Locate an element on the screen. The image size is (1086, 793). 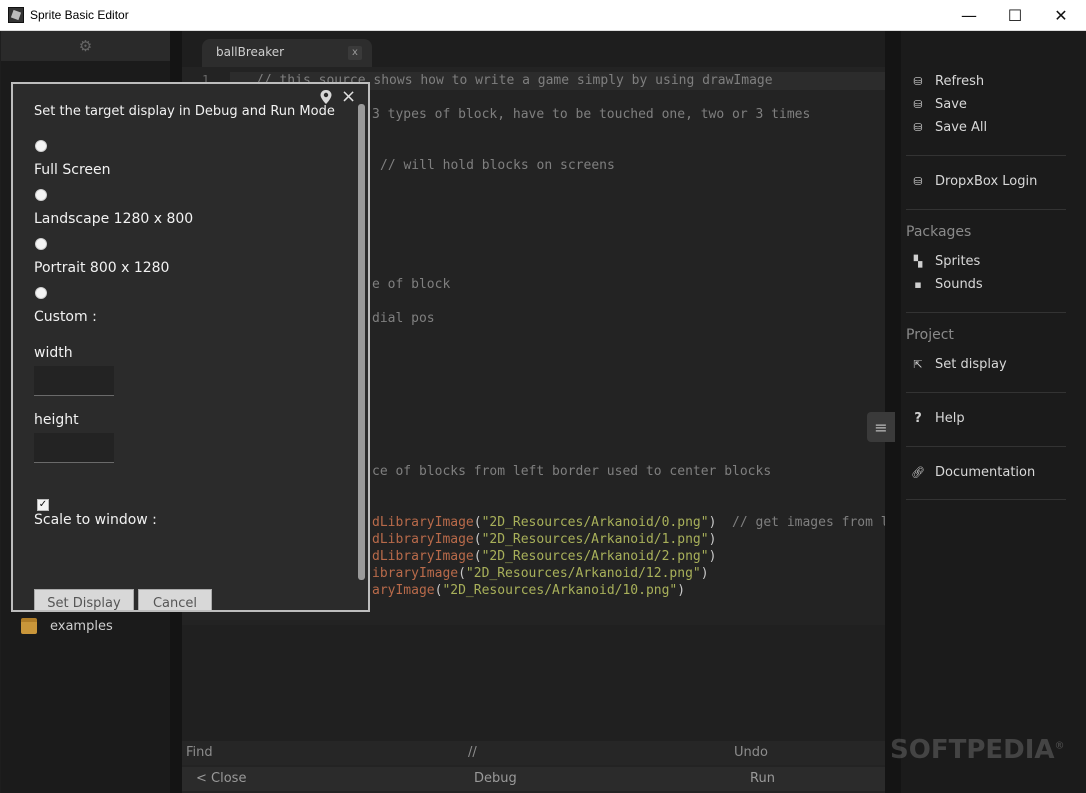
minimize-button: — is located at coordinates (969, 15).